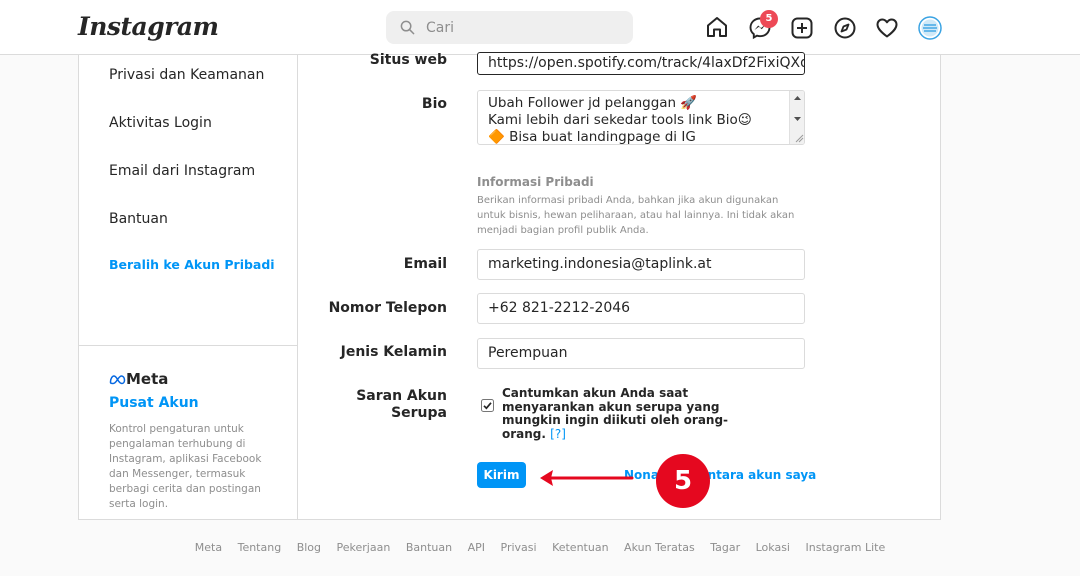 This screenshot has height=576, width=1080. Describe the element at coordinates (558, 434) in the screenshot. I see `similar-accounts-help-link: [?]` at that location.